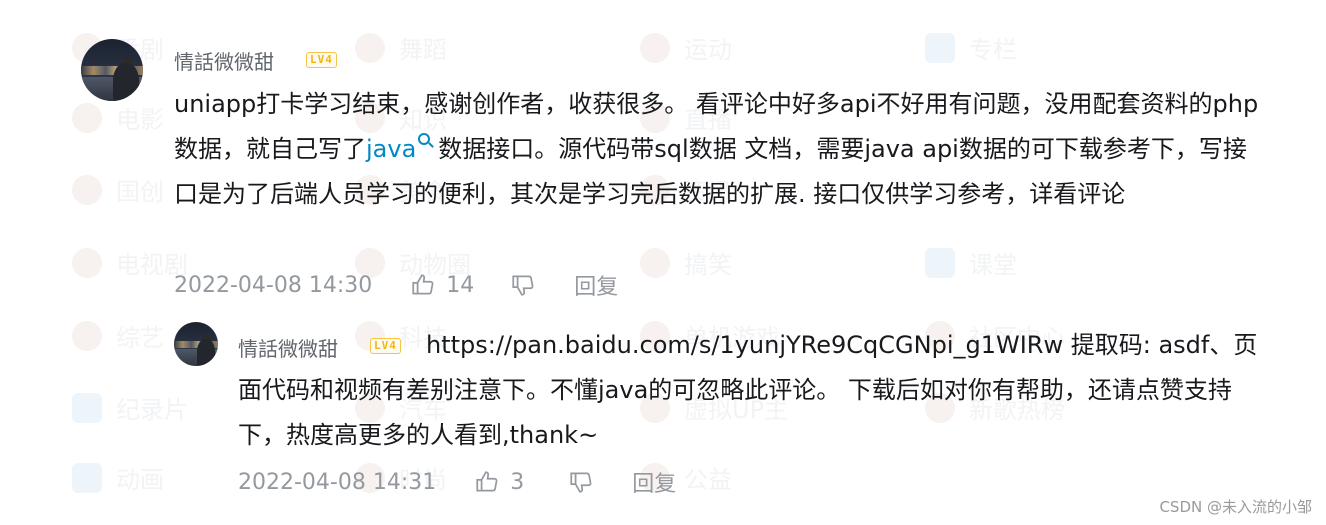 This screenshot has width=1326, height=525. I want to click on like-count: 14, so click(460, 285).